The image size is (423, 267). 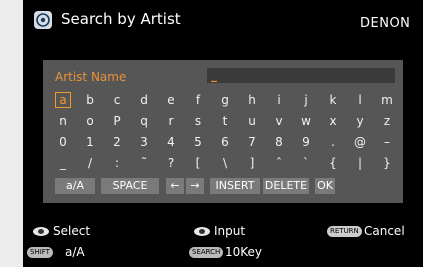 What do you see at coordinates (195, 186) in the screenshot?
I see `cursor-right-button: →` at bounding box center [195, 186].